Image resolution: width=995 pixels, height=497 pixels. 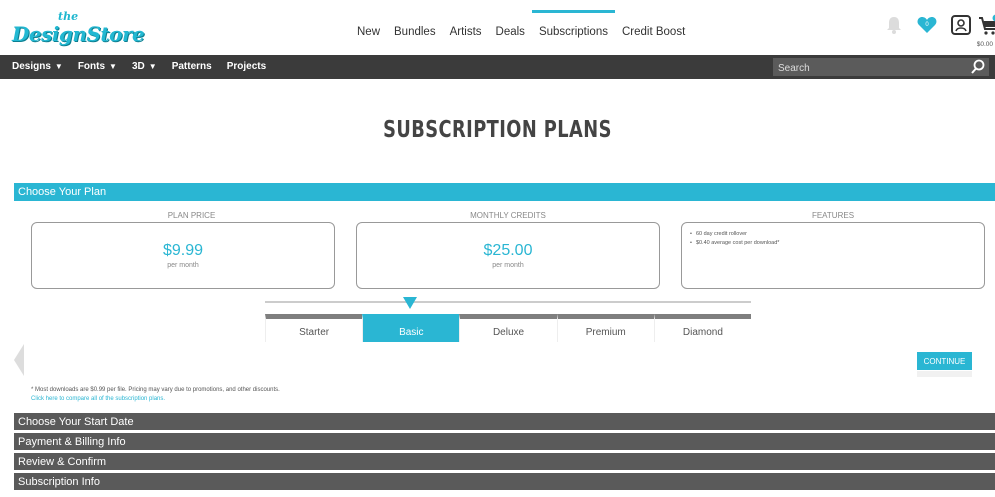 I want to click on feature-item: 60 day credit rollover, so click(x=837, y=234).